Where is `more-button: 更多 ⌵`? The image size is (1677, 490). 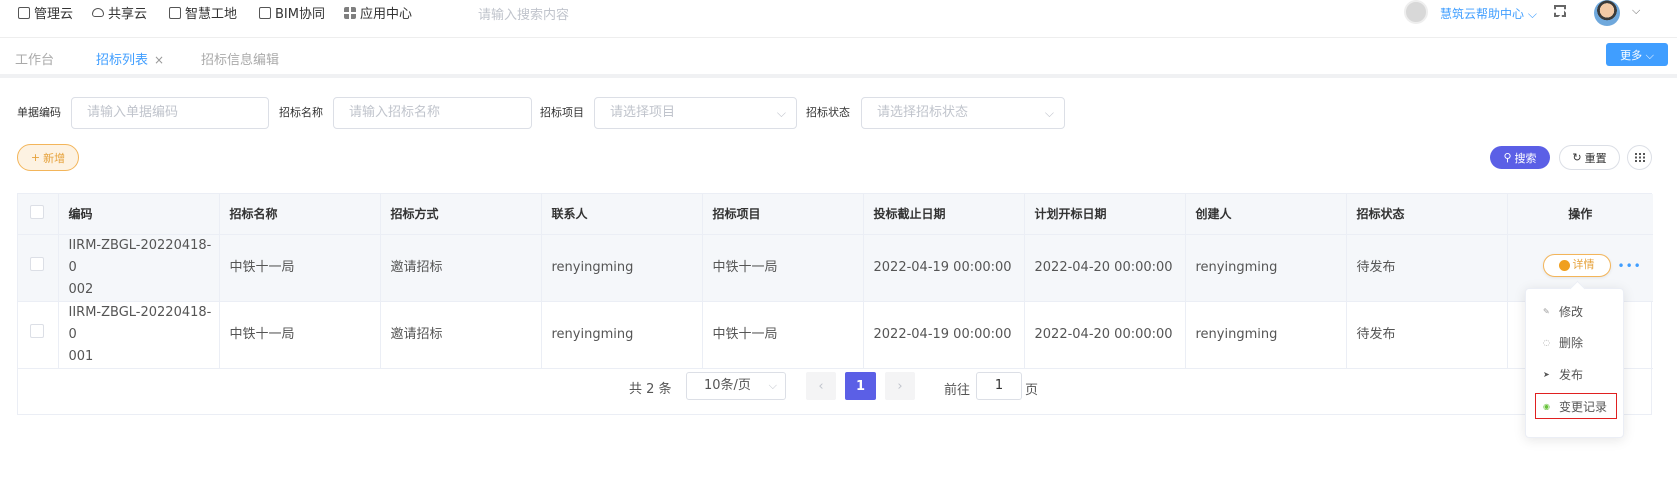 more-button: 更多 ⌵ is located at coordinates (1637, 54).